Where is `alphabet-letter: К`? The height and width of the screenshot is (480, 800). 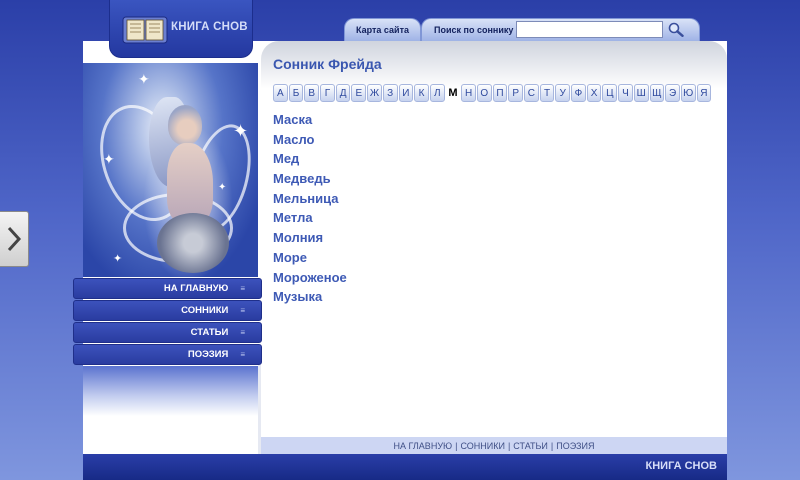
alphabet-letter: К is located at coordinates (421, 93).